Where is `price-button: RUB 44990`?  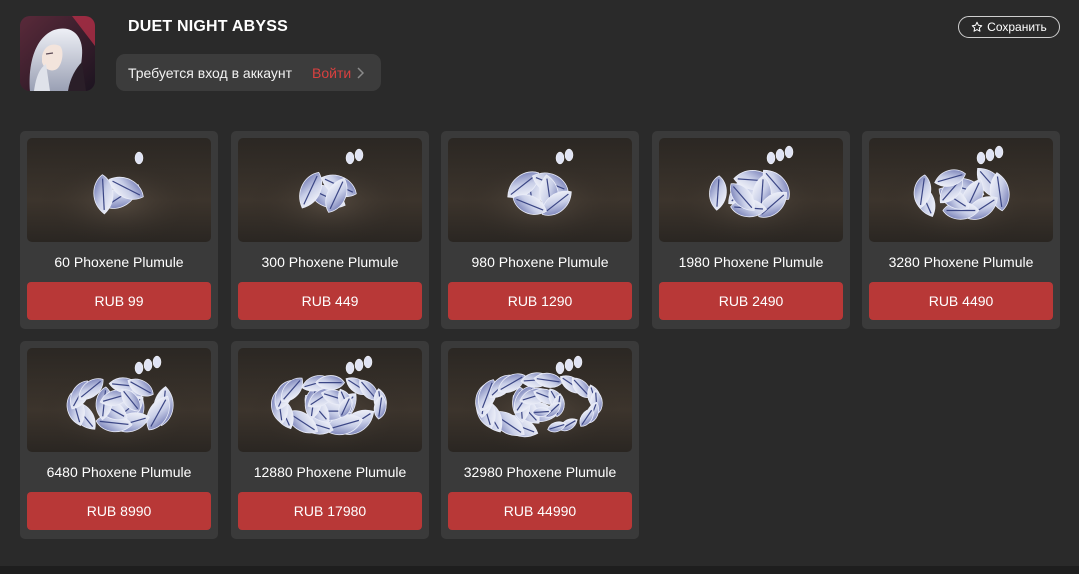
price-button: RUB 44990 is located at coordinates (540, 511).